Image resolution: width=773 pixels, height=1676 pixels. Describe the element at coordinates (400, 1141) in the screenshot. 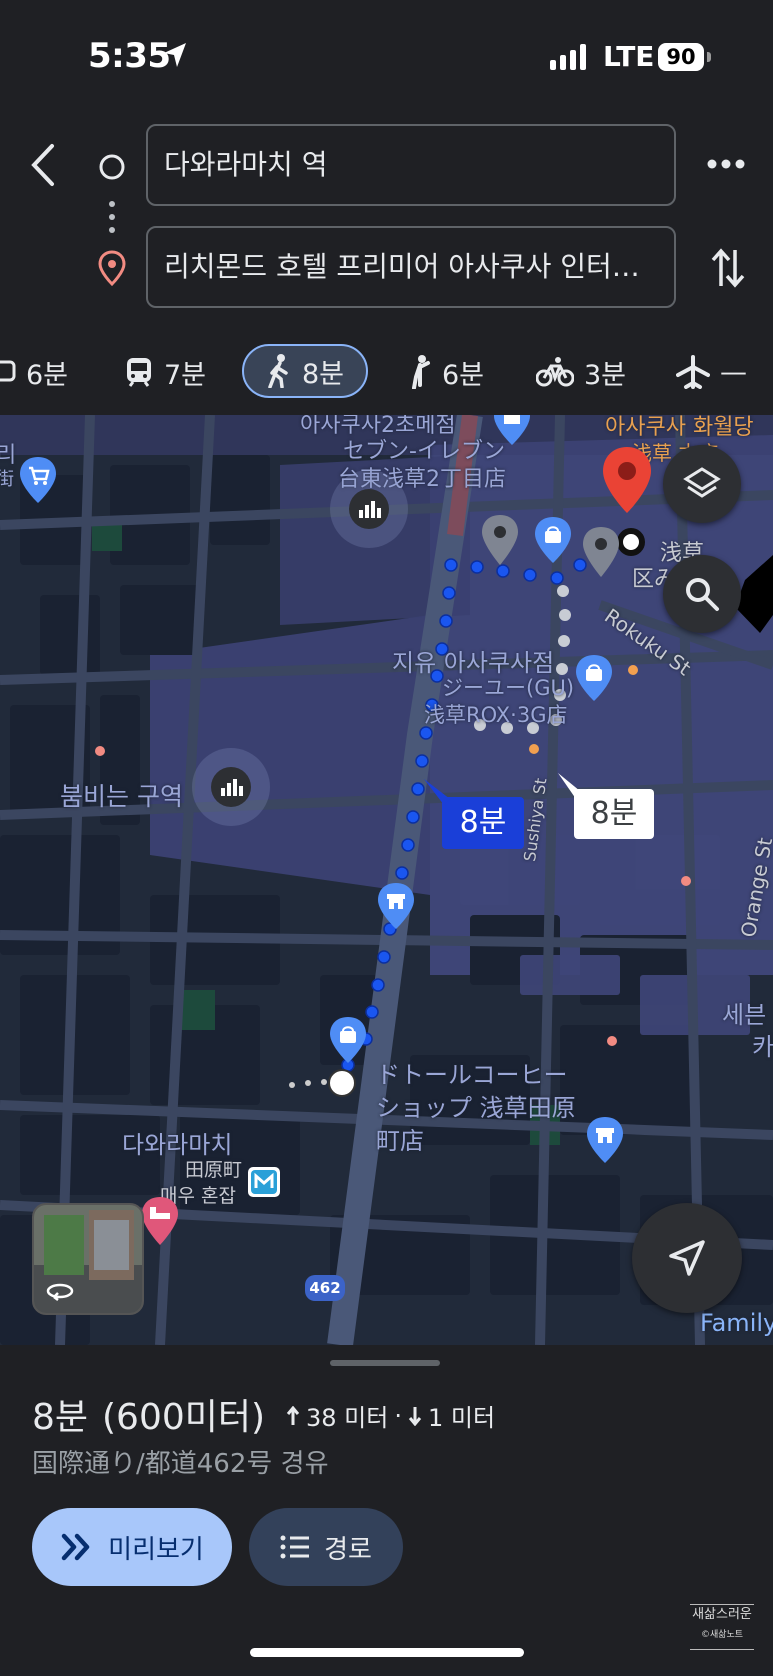

I see `map-label: 町店` at that location.